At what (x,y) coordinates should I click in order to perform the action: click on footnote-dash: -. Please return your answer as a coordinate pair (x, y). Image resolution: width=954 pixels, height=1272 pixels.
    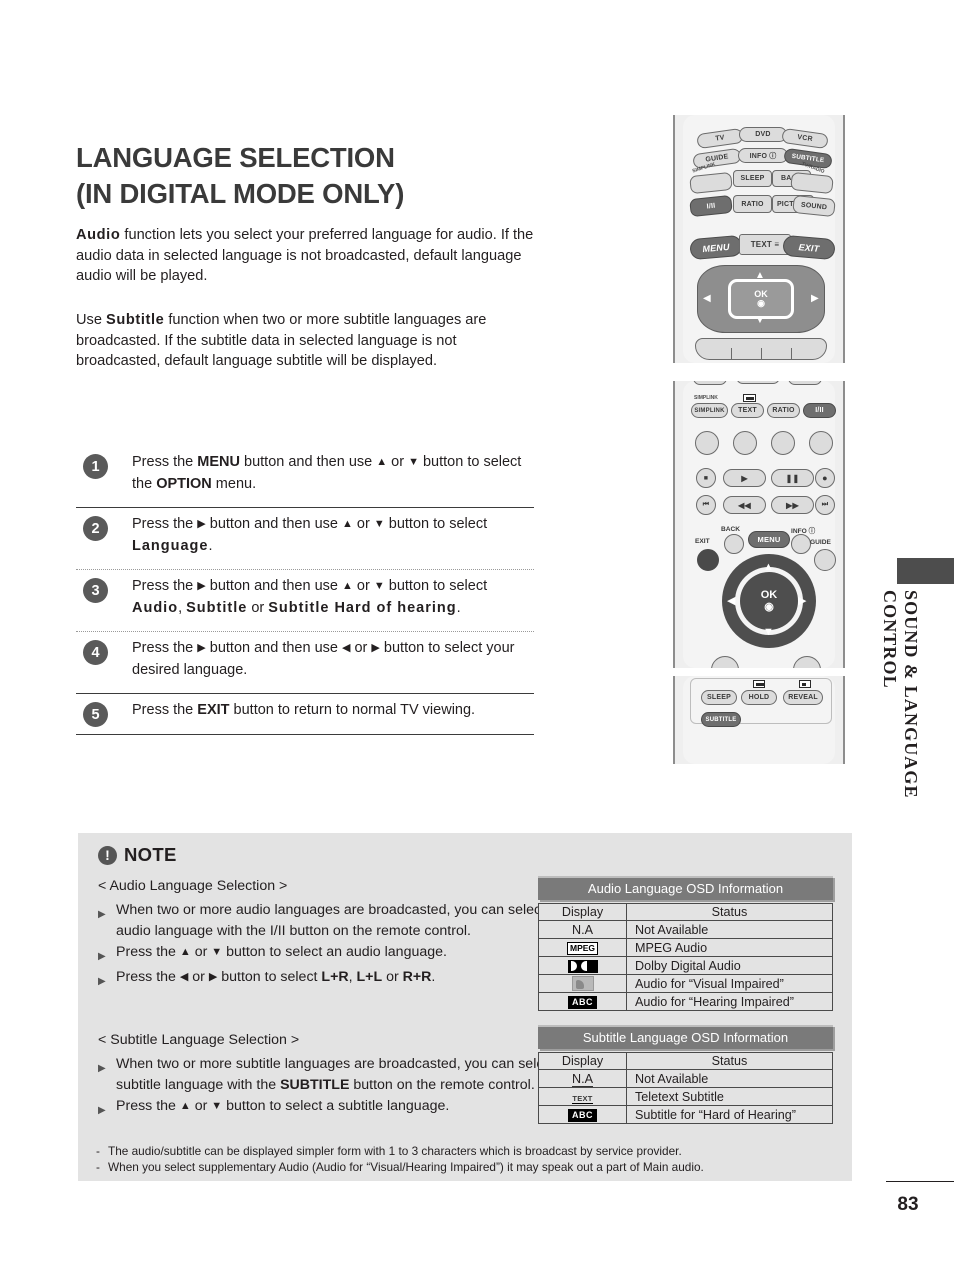
    Looking at the image, I should click on (98, 1151).